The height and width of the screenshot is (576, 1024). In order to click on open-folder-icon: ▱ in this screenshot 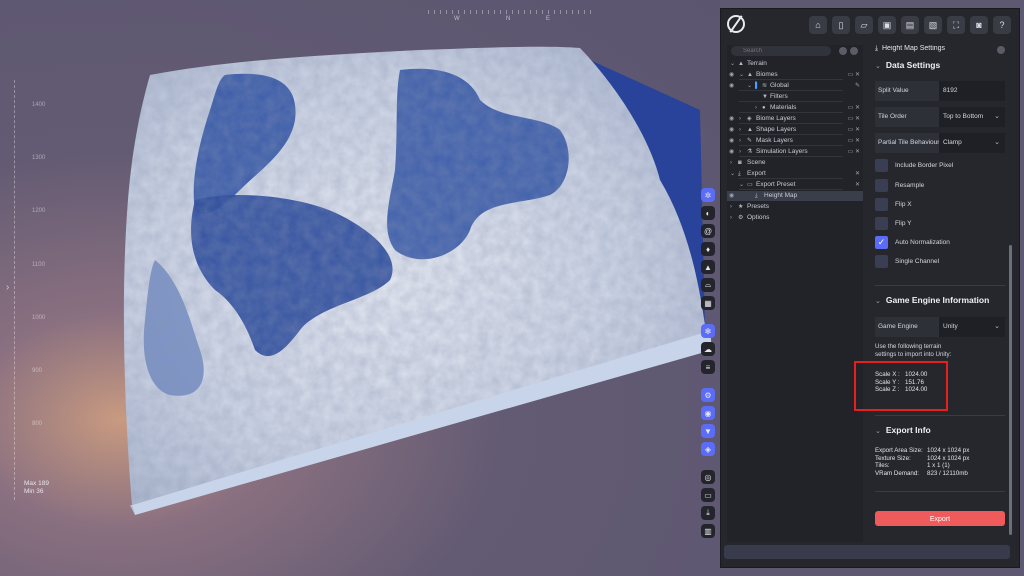, I will do `click(864, 25)`.